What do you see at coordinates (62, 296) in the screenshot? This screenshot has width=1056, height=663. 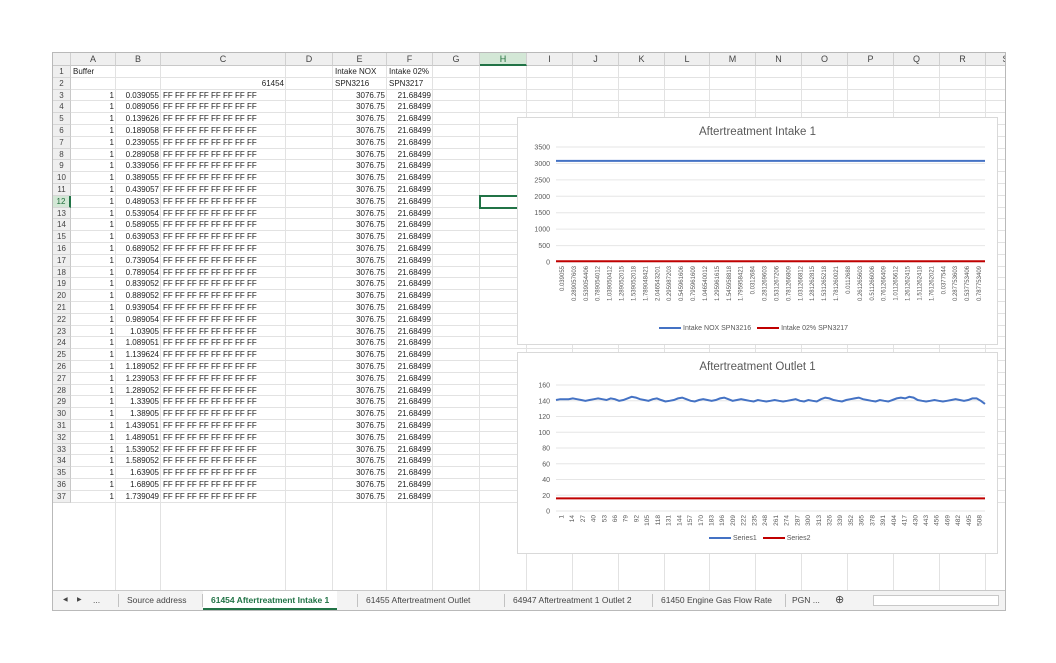 I see `row-header-20: 20` at bounding box center [62, 296].